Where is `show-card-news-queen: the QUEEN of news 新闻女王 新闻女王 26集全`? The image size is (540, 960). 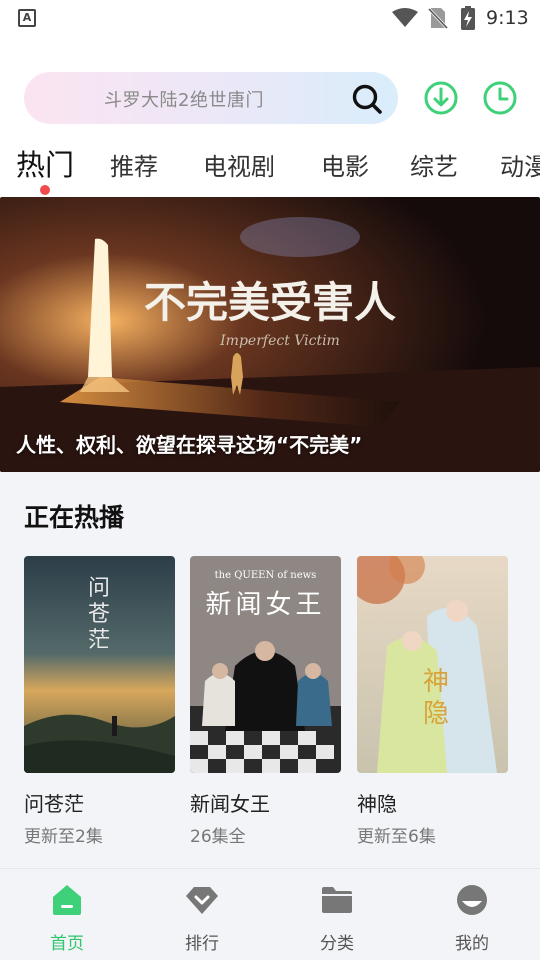
show-card-news-queen: the QUEEN of news 新闻女王 新闻女王 26集全 is located at coordinates (265, 701).